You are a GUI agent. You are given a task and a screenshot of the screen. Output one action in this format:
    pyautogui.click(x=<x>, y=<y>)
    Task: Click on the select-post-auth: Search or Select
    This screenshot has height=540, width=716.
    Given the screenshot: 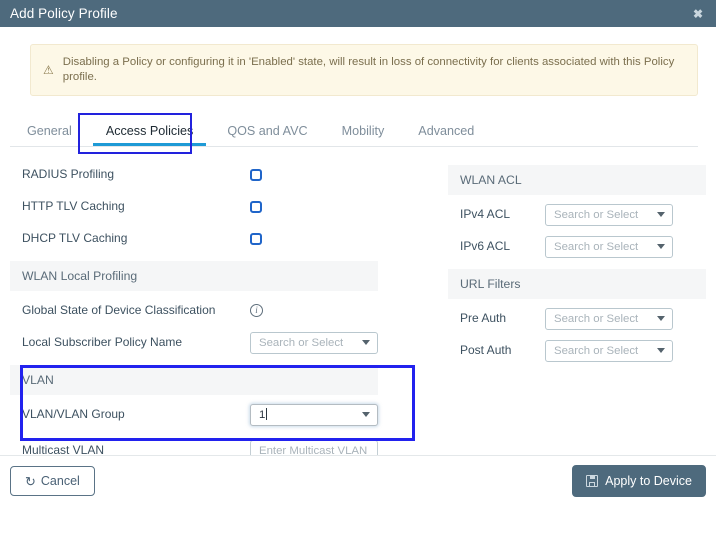 What is the action you would take?
    pyautogui.click(x=609, y=350)
    